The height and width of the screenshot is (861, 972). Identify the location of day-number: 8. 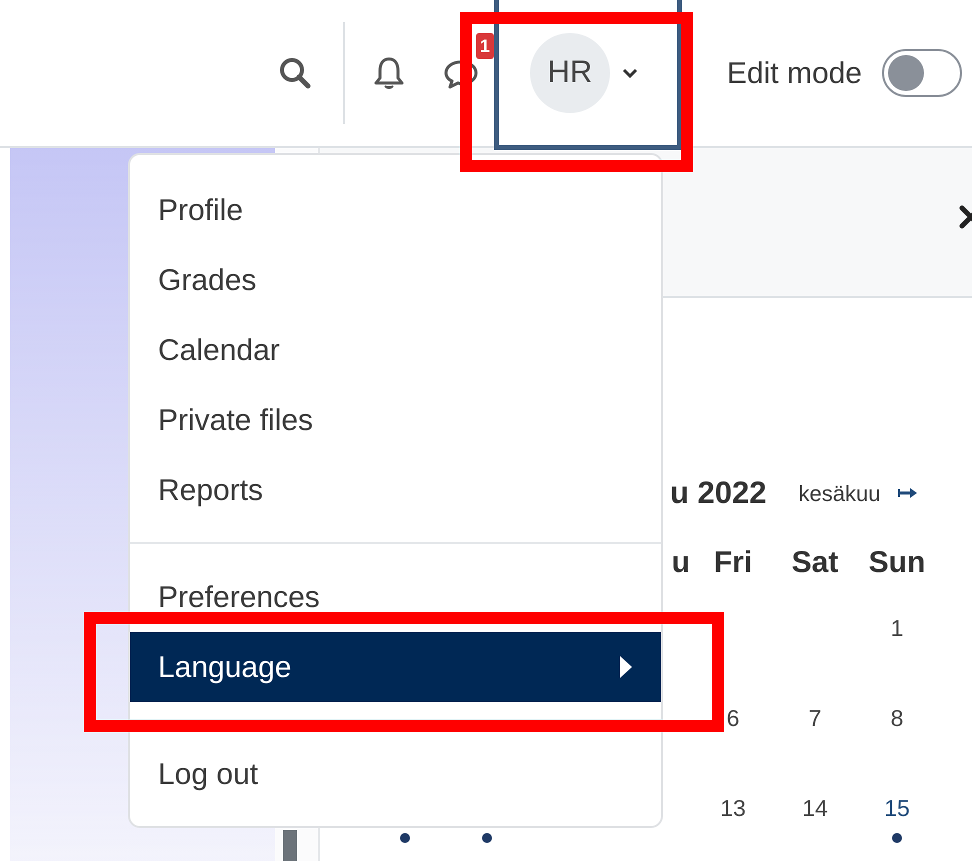
(897, 718).